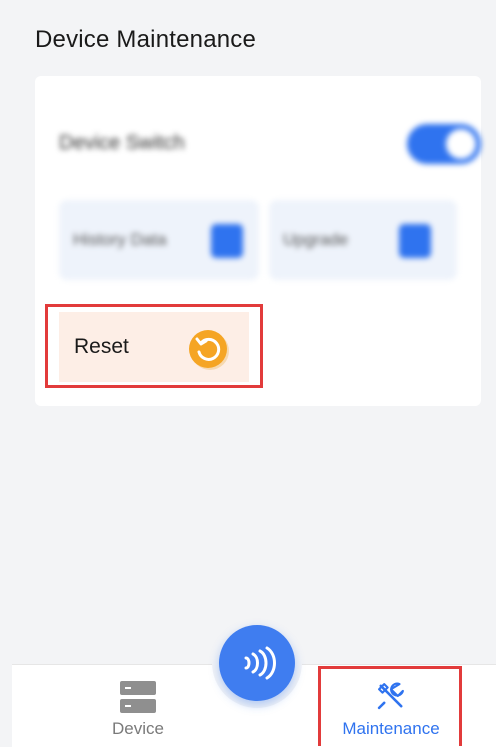  I want to click on nfc-scan-button, so click(257, 663).